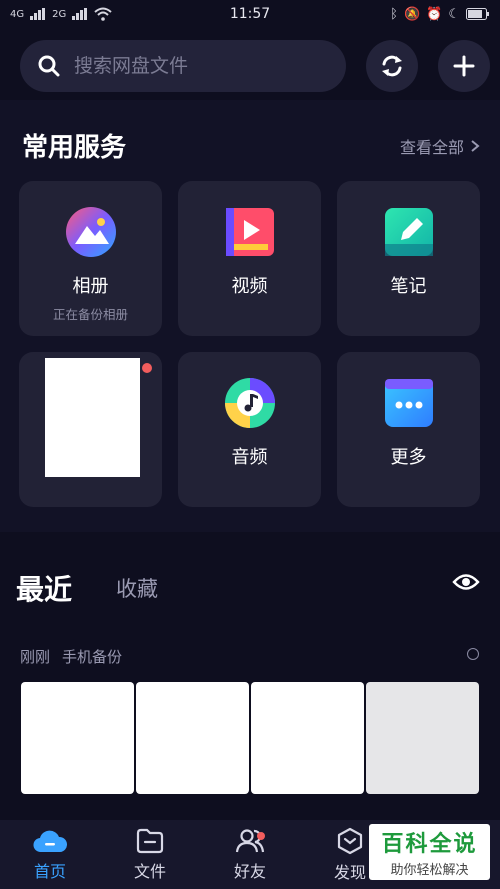 This screenshot has height=889, width=500. Describe the element at coordinates (408, 403) in the screenshot. I see `more-icon` at that location.